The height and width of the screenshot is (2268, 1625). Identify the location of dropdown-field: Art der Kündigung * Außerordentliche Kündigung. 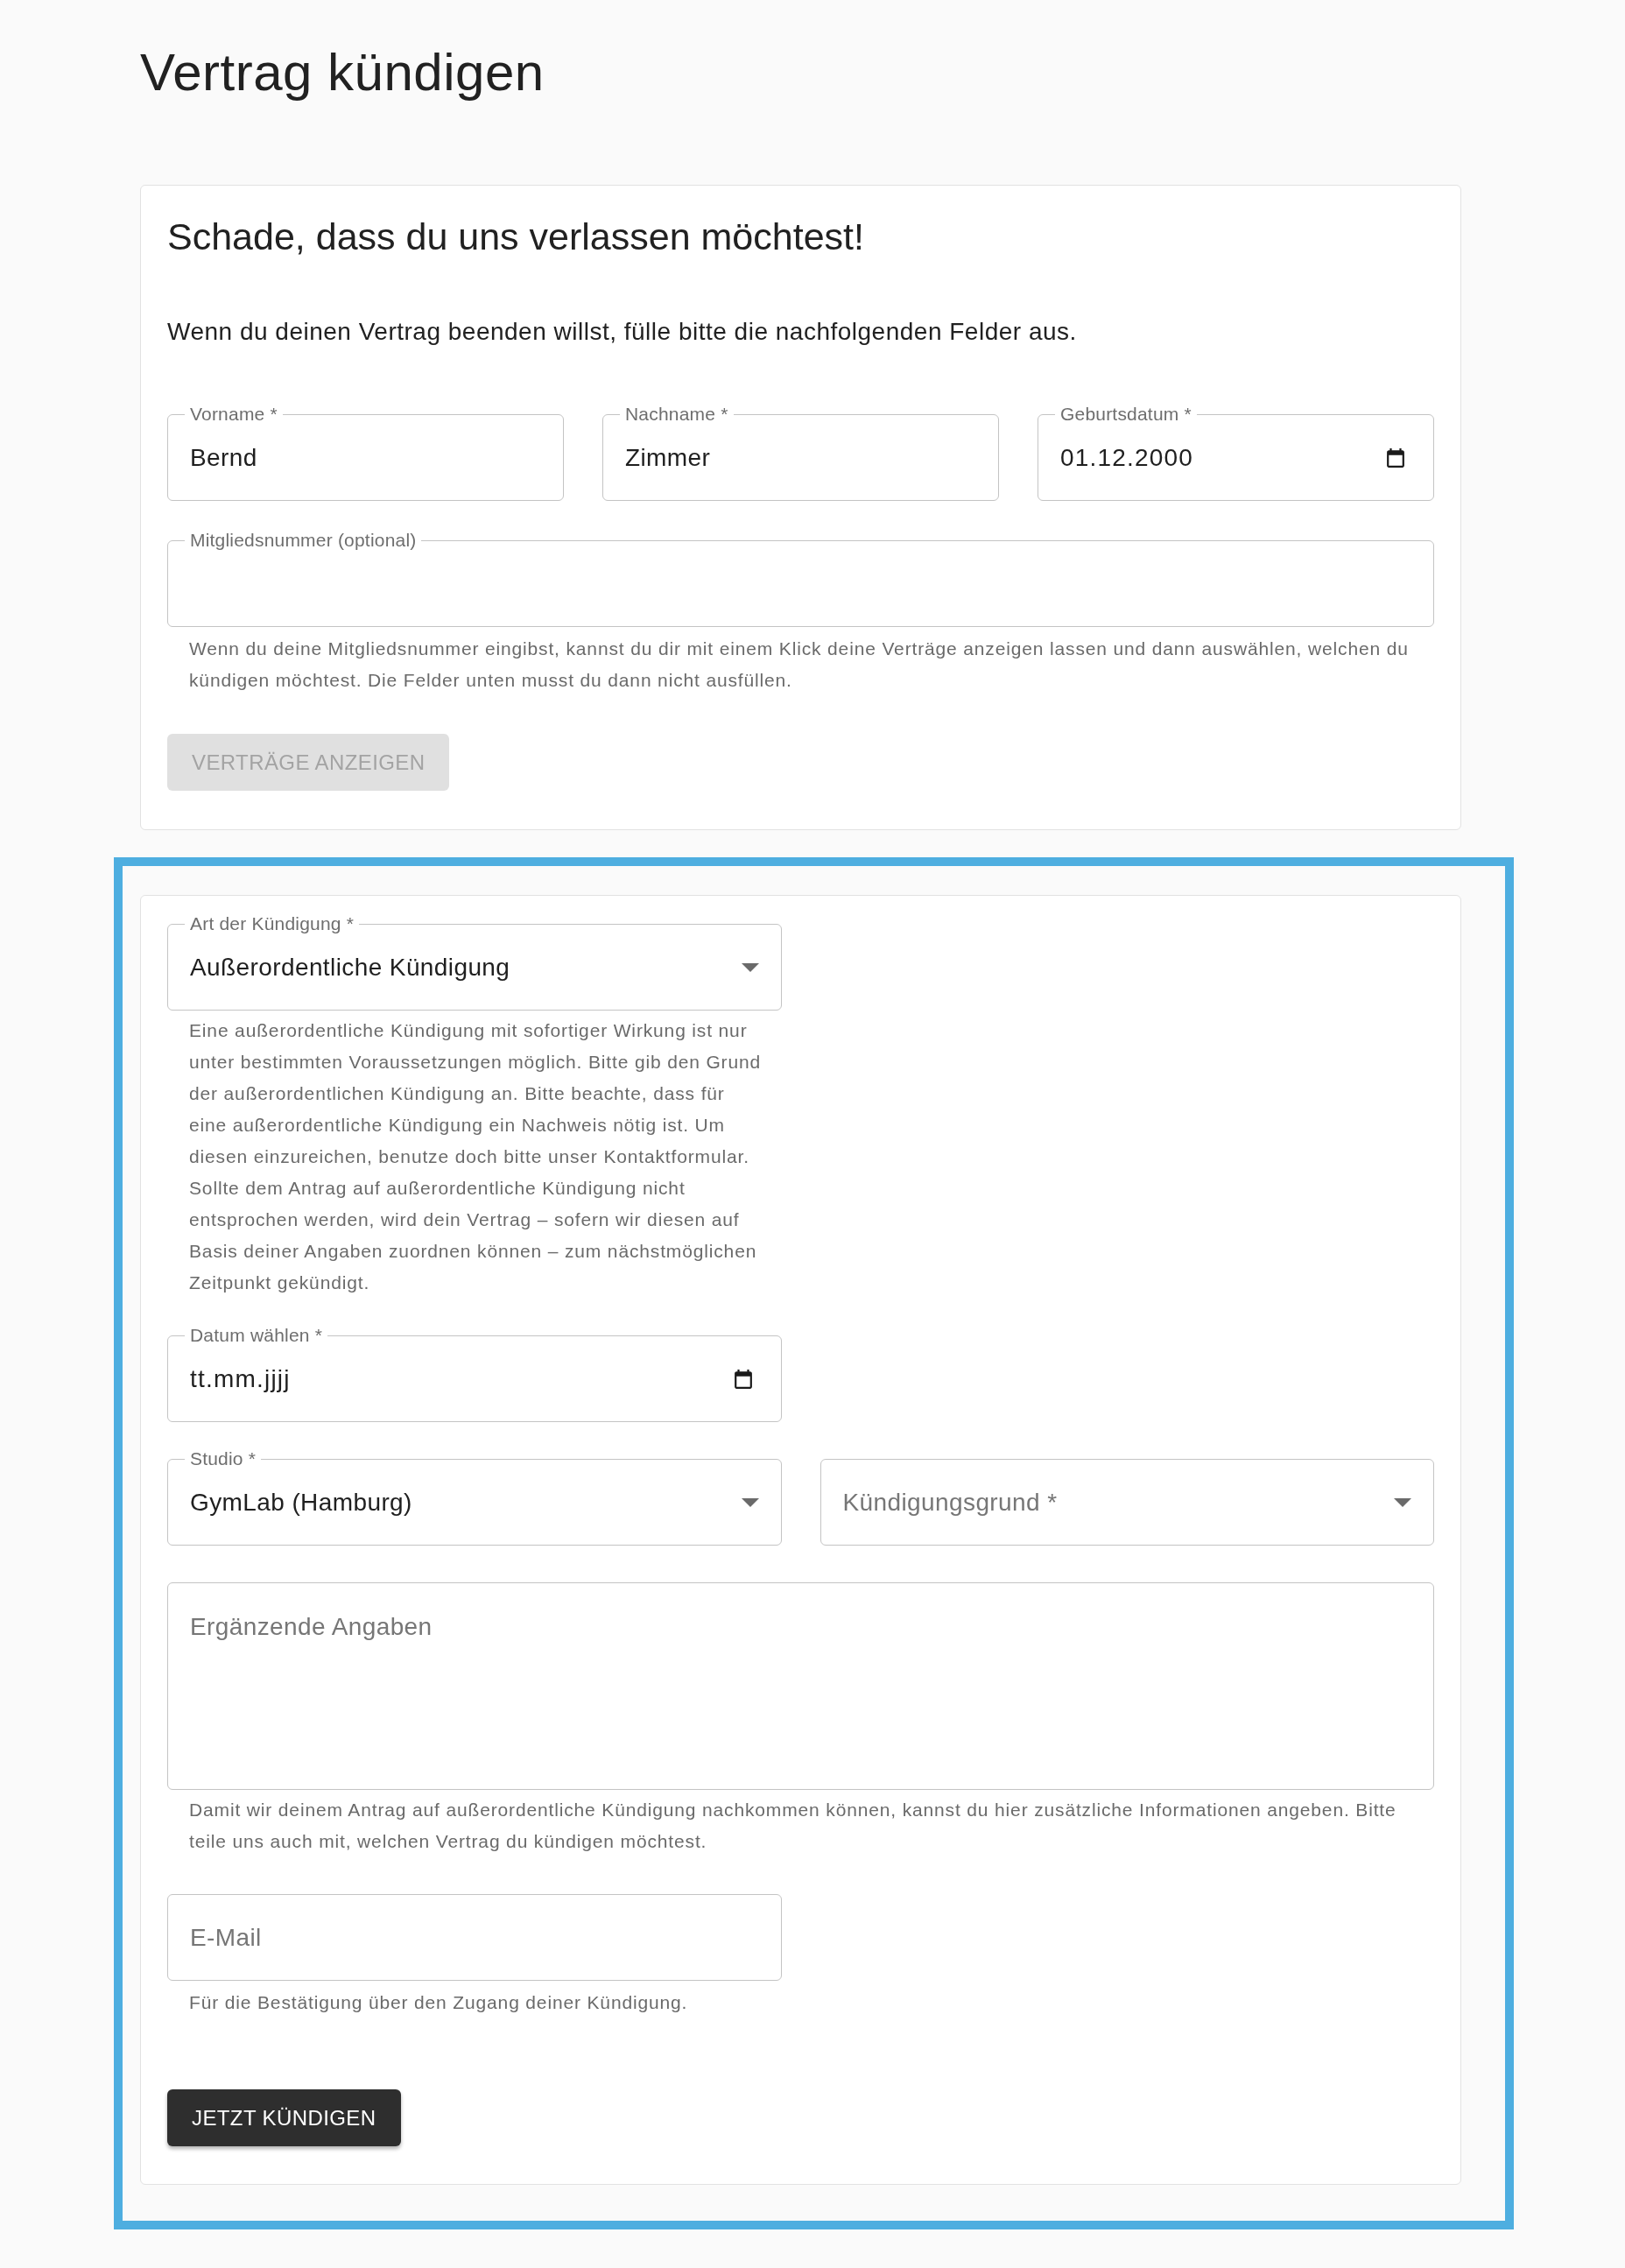
(474, 962).